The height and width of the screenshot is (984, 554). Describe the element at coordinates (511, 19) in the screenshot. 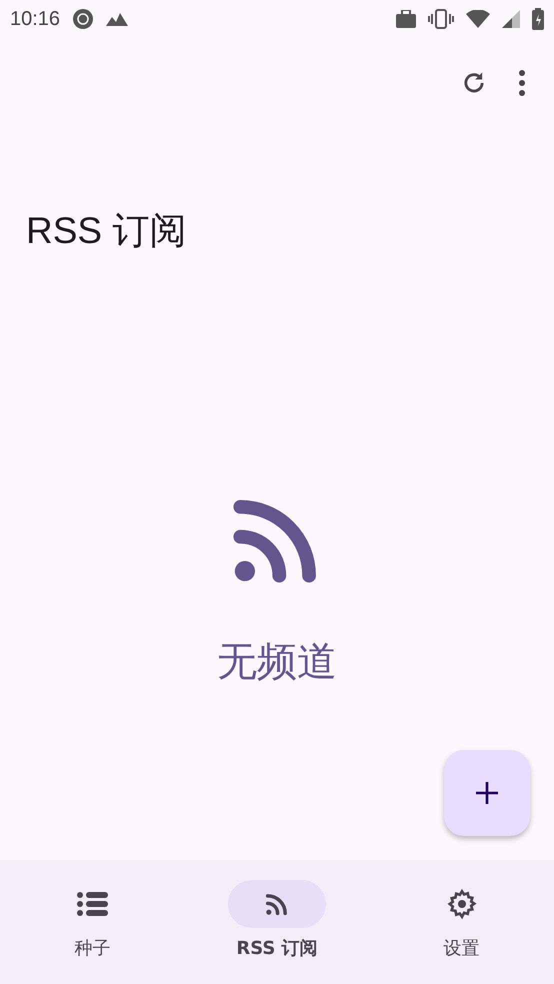

I see `signal-icon` at that location.